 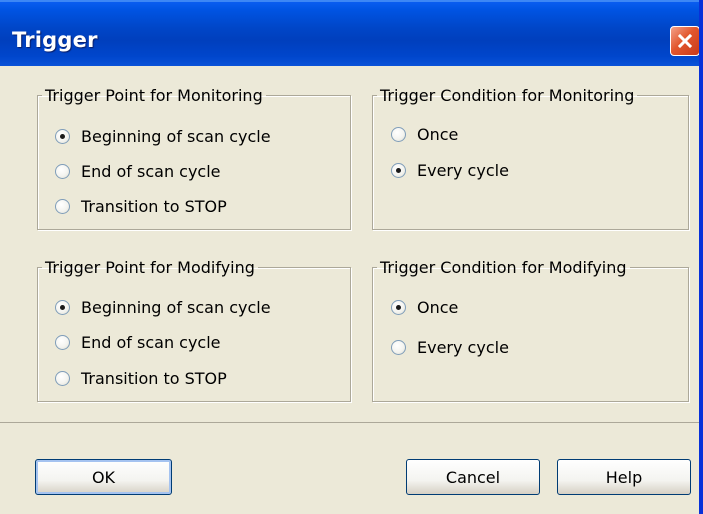 I want to click on cancel-button-label: Cancel, so click(x=473, y=477).